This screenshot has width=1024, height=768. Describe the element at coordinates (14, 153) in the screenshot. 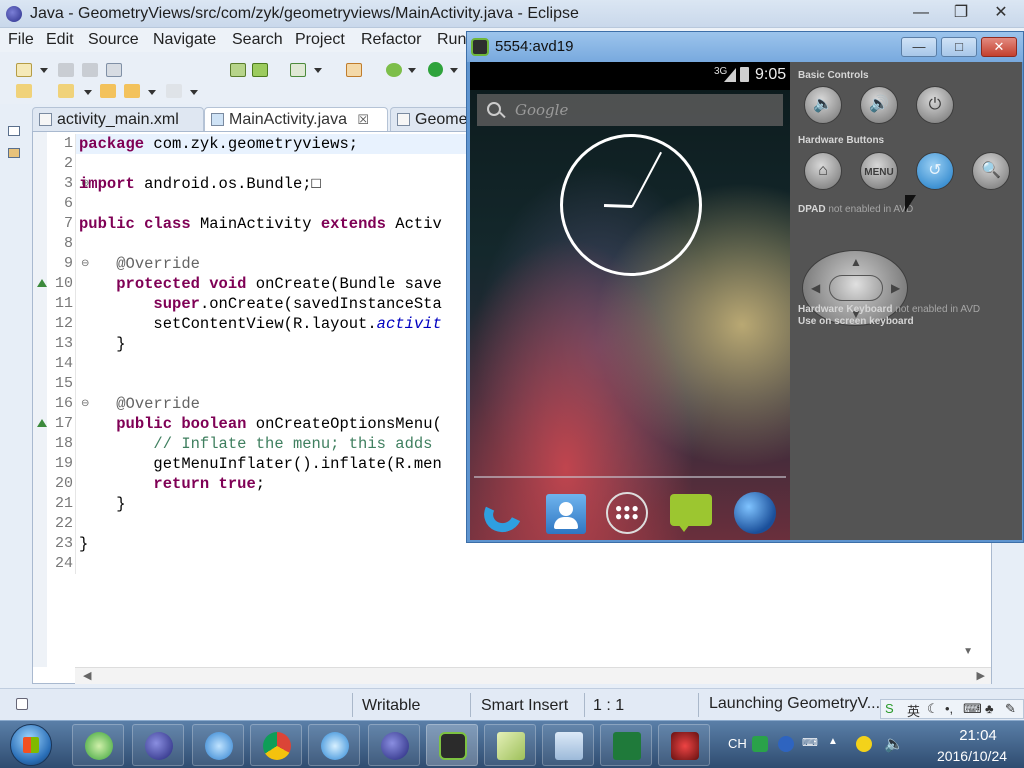

I see `package-explorer-icon` at that location.